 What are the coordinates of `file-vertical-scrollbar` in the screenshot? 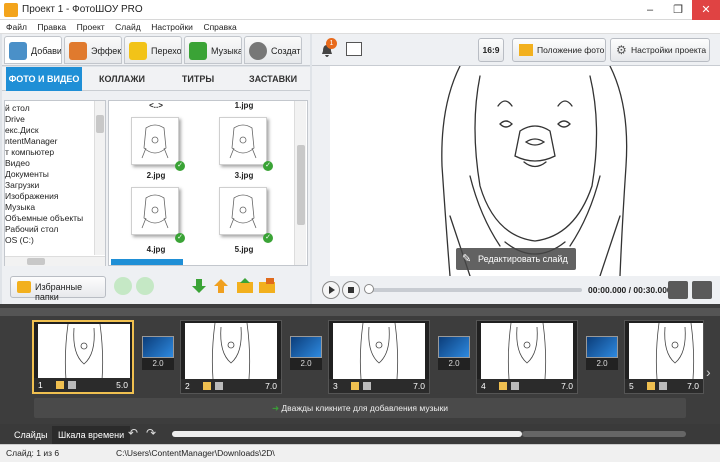 It's located at (300, 183).